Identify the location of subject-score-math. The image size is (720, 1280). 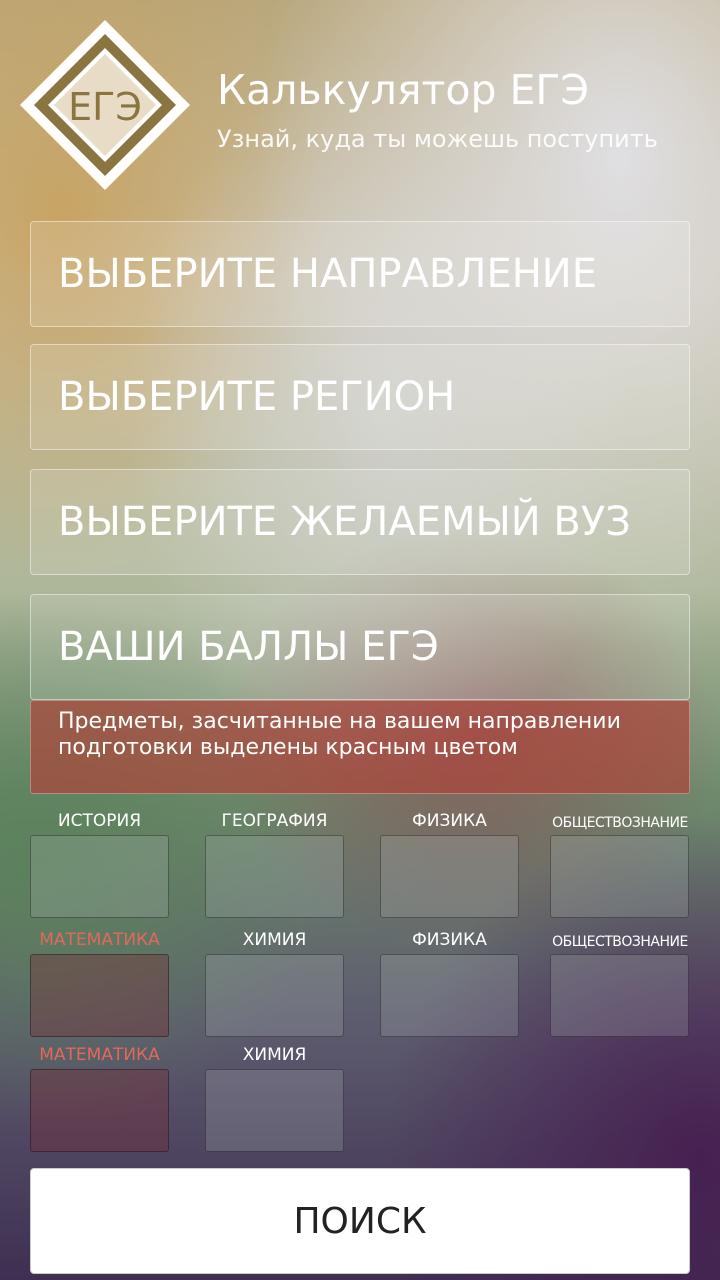
(99, 995).